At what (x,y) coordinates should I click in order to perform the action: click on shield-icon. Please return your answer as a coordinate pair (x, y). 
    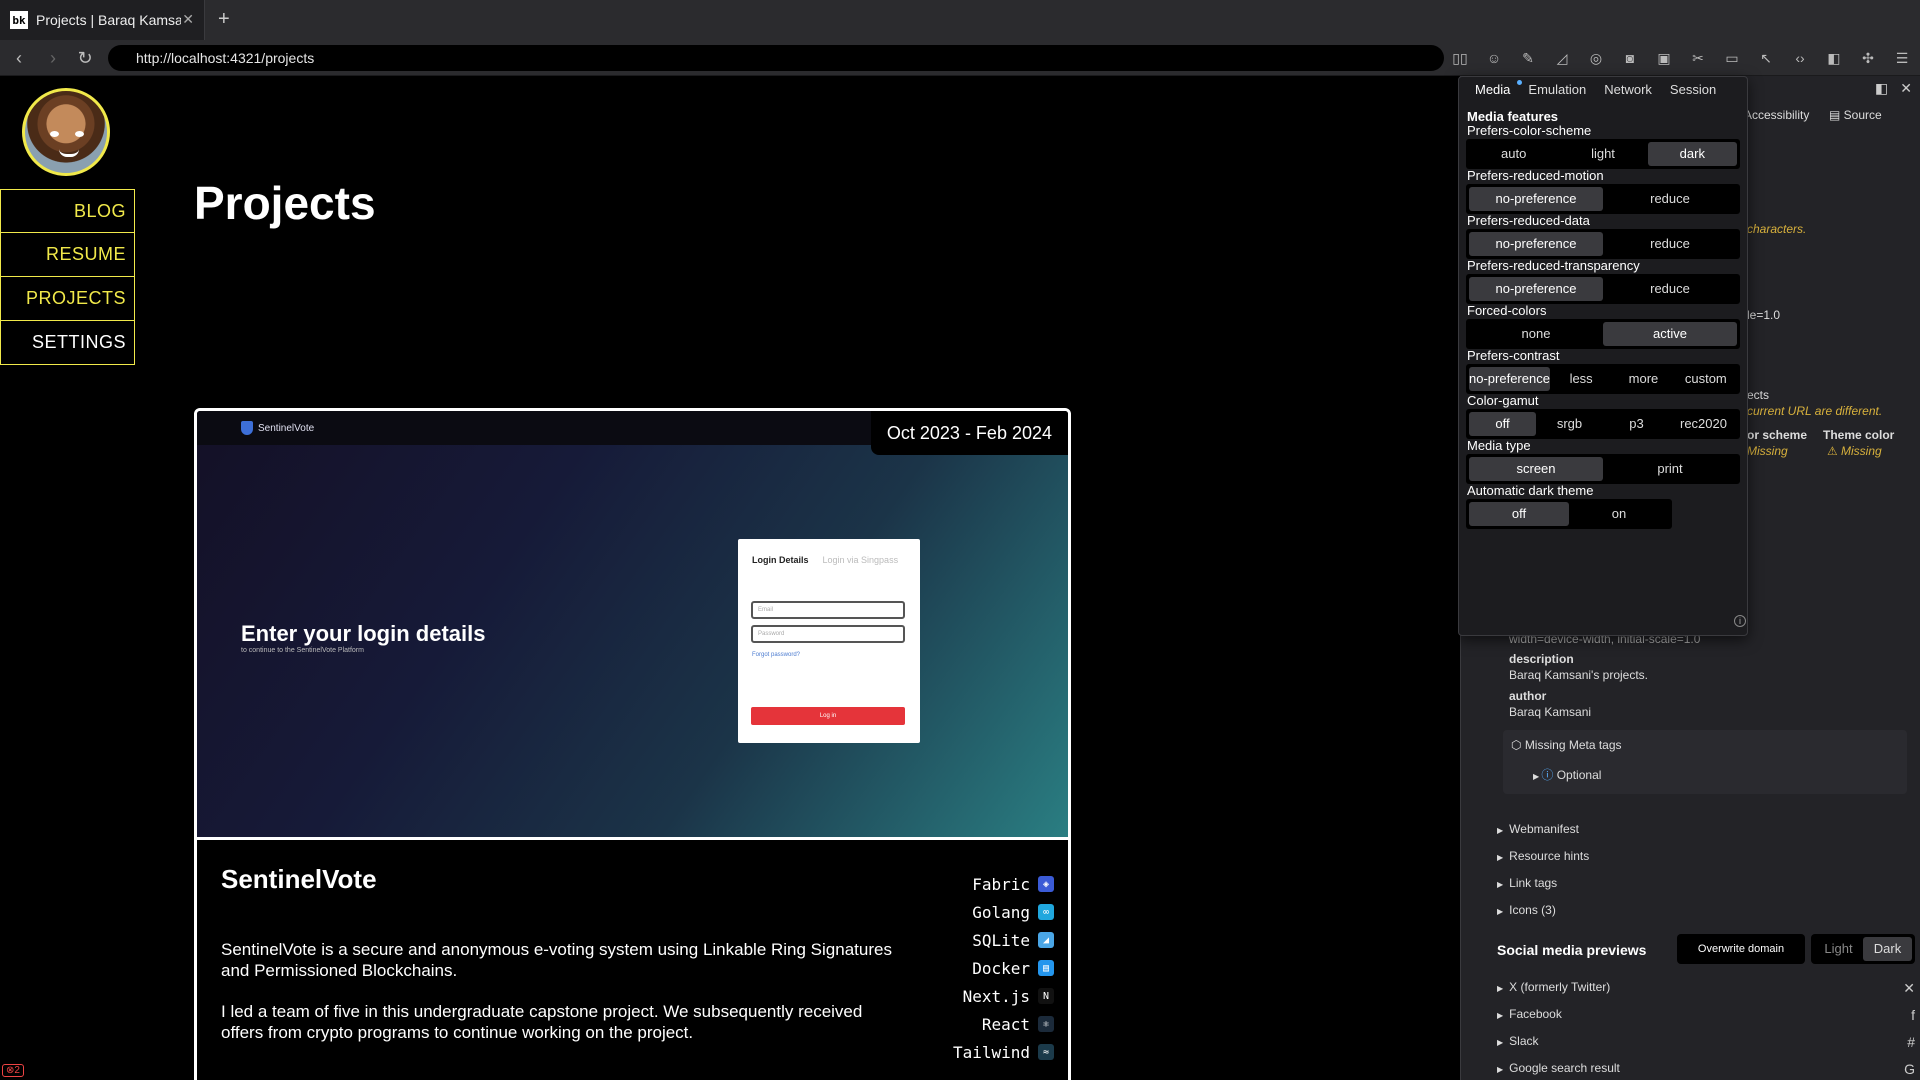
    Looking at the image, I should click on (247, 428).